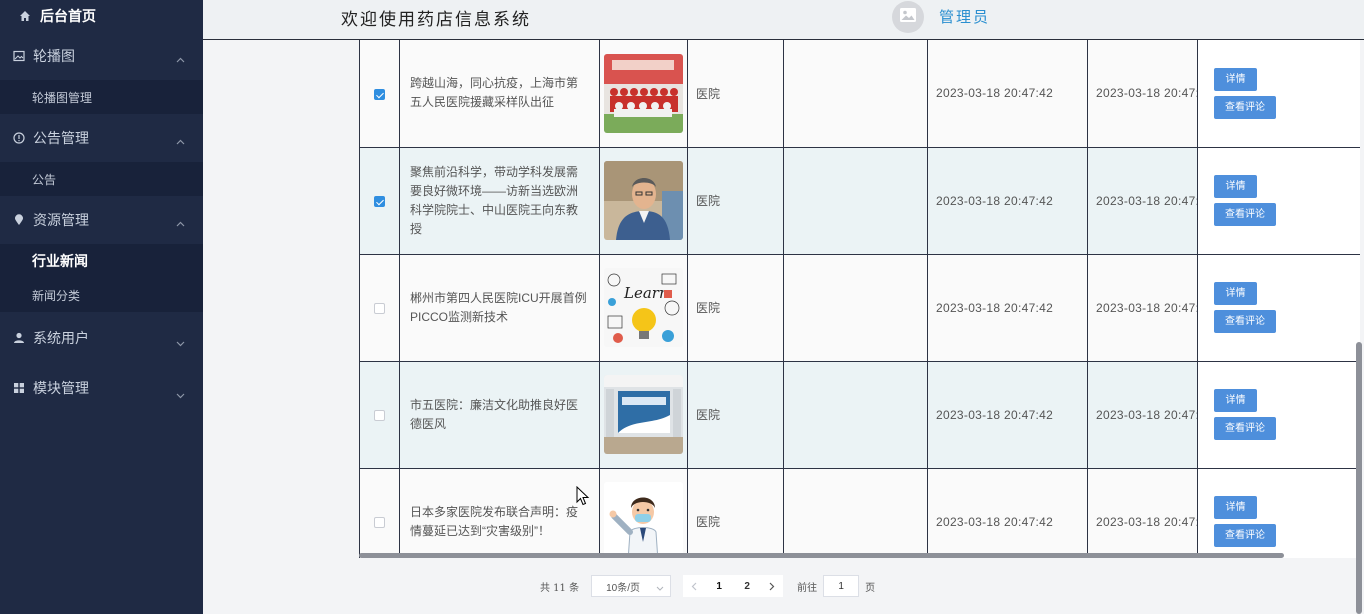  I want to click on mouse-cursor-icon, so click(583, 498).